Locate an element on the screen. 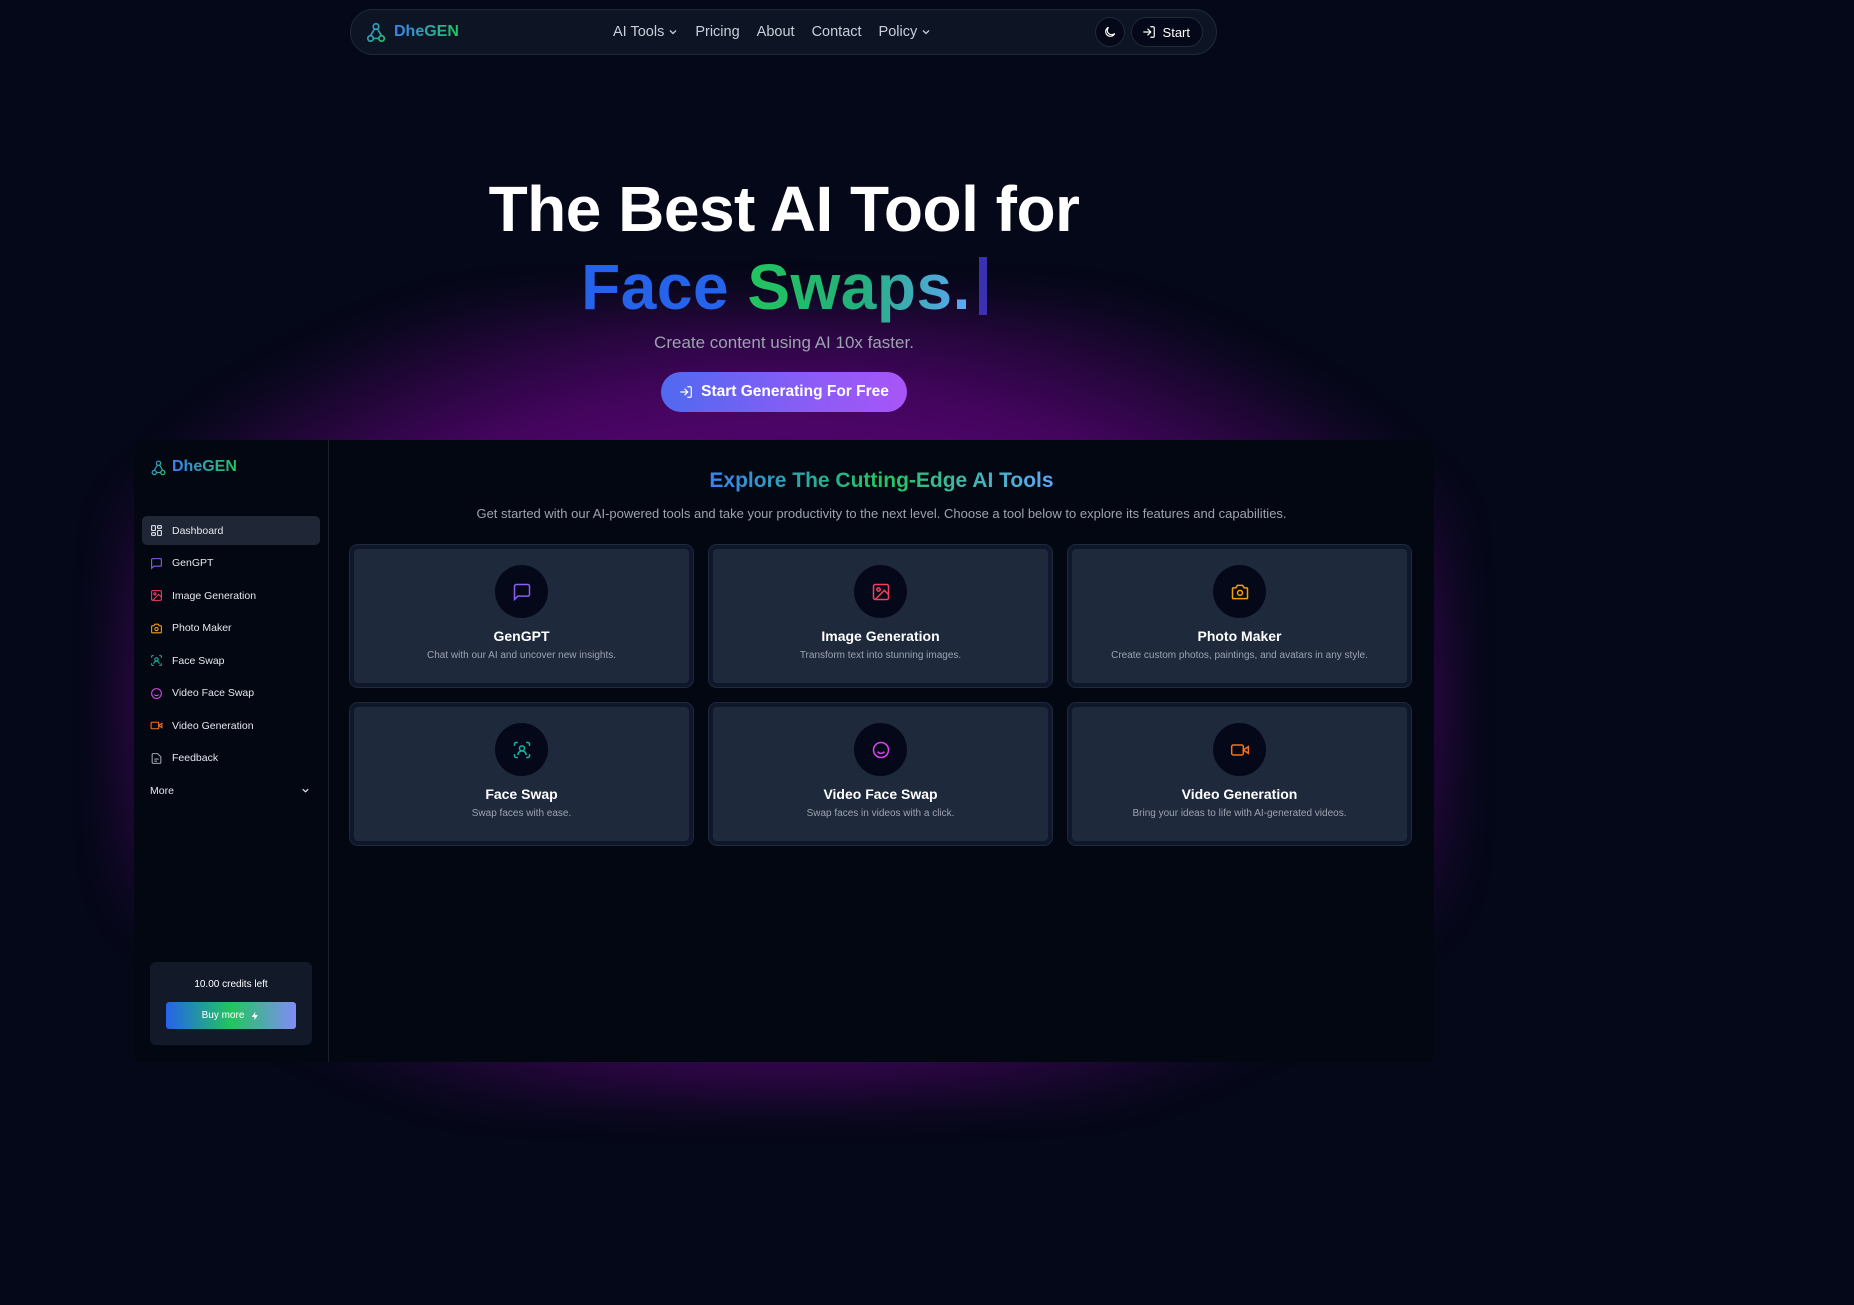 The image size is (1854, 1305). nav-contact: Contact is located at coordinates (837, 32).